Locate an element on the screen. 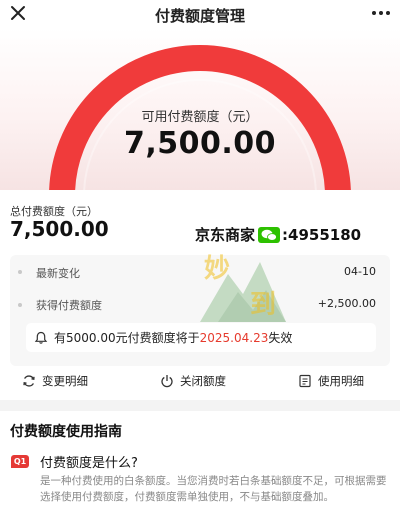 The image size is (400, 515). overlay-text: 京东商家 :4955180 is located at coordinates (278, 234).